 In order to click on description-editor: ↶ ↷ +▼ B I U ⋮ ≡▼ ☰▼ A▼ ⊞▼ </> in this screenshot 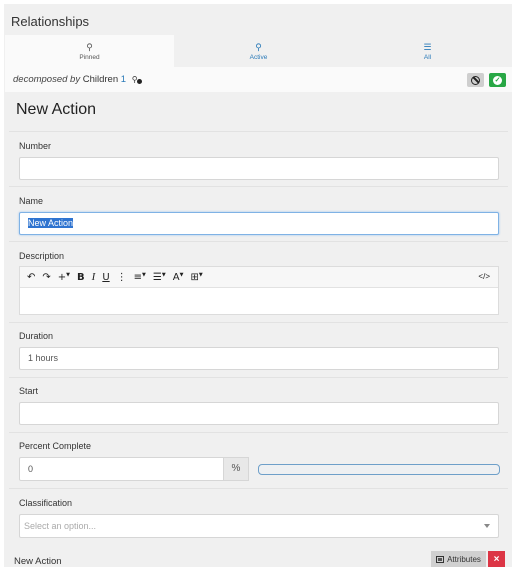, I will do `click(259, 290)`.